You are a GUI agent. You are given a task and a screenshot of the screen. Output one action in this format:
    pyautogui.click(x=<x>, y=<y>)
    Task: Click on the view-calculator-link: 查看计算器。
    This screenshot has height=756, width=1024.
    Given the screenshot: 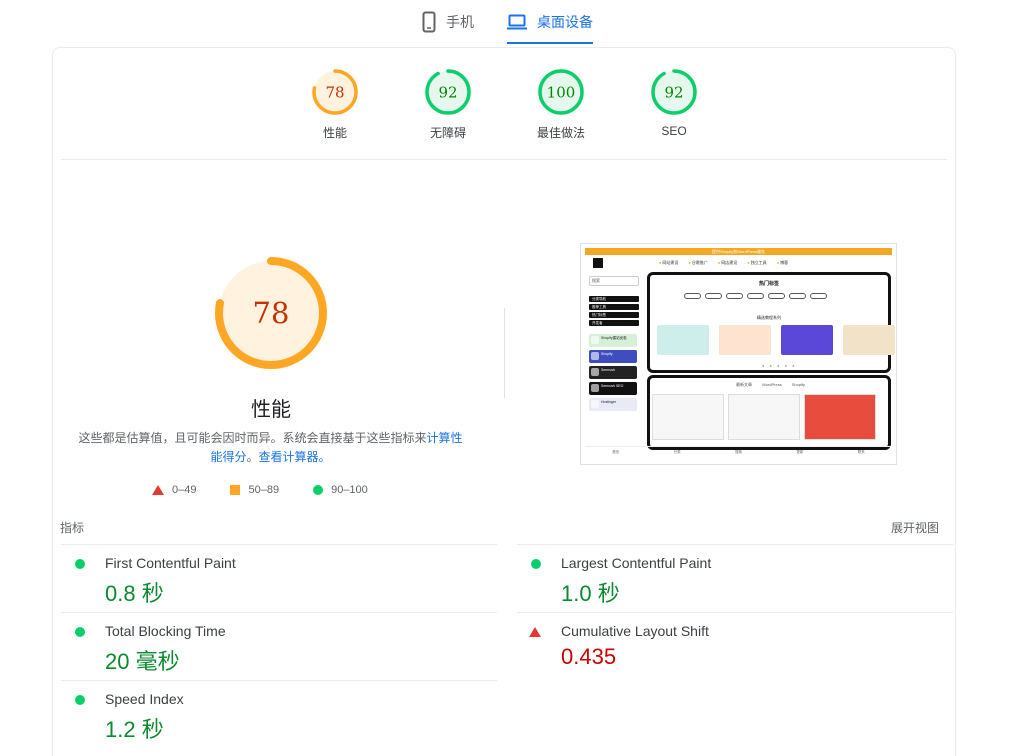 What is the action you would take?
    pyautogui.click(x=295, y=457)
    